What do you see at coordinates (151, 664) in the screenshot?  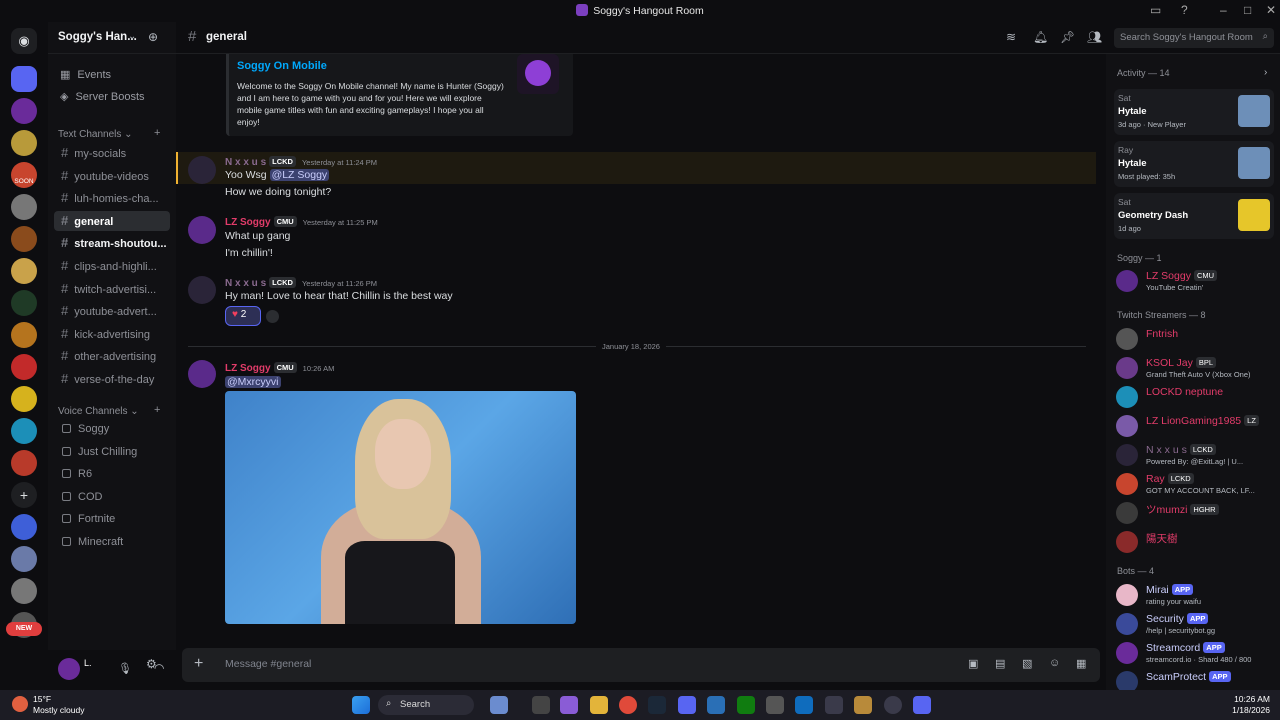 I see `user-settings-gear-icon: ⚙` at bounding box center [151, 664].